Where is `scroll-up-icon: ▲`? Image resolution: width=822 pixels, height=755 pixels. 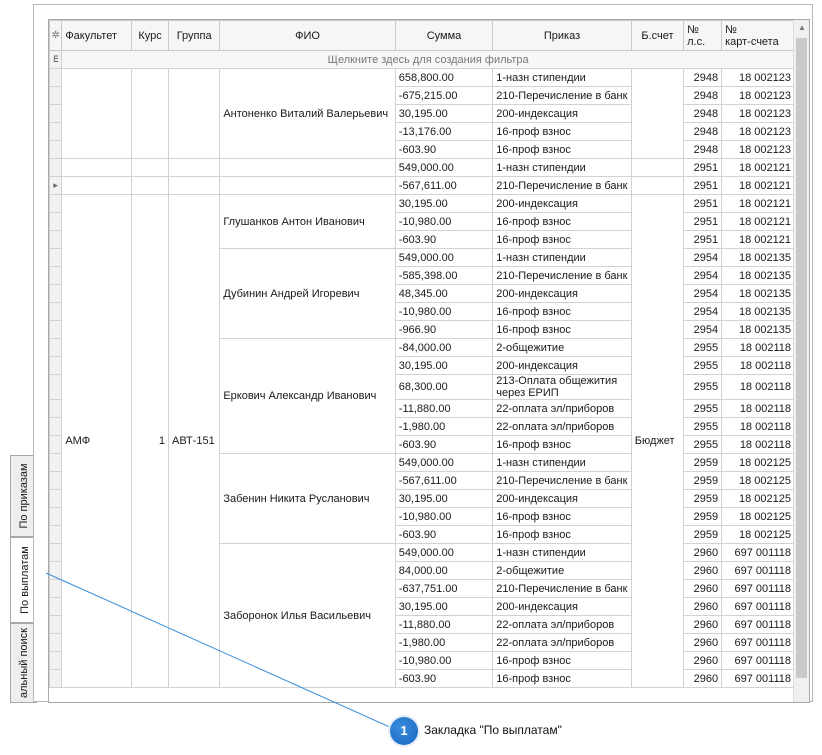
scroll-up-icon: ▲ is located at coordinates (801, 28).